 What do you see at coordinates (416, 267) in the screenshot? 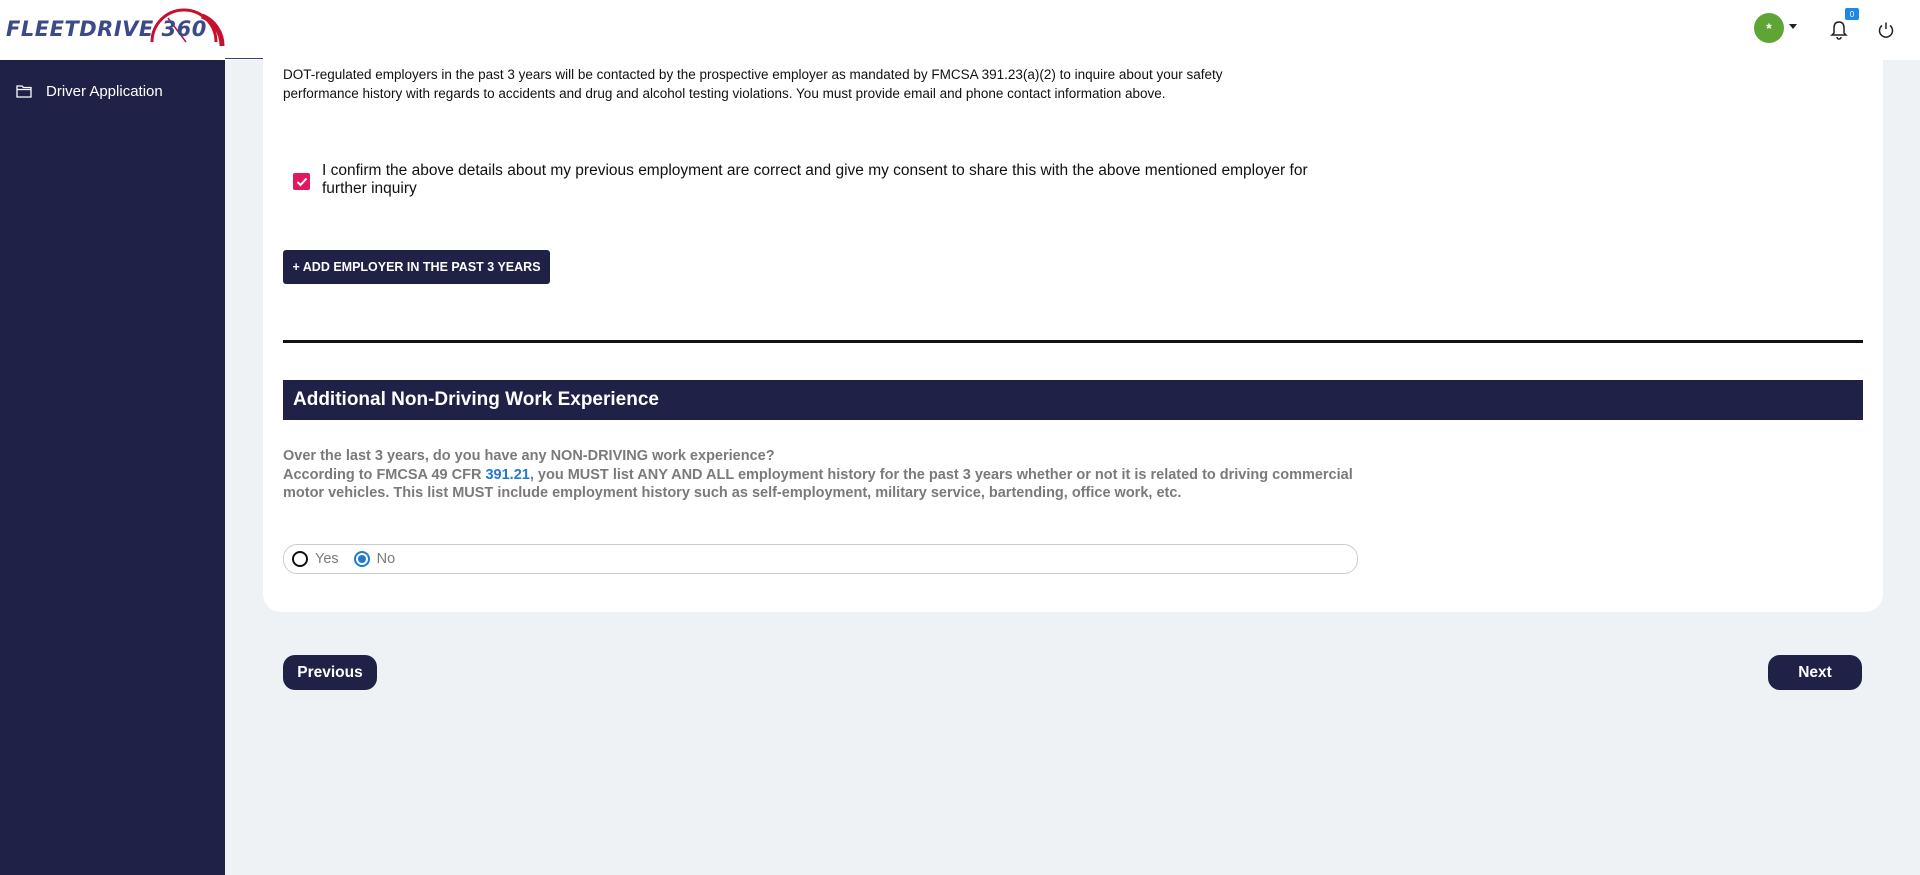
I see `add-employer-button: + ADD EMPLOYER IN THE PAST 3 YEARS` at bounding box center [416, 267].